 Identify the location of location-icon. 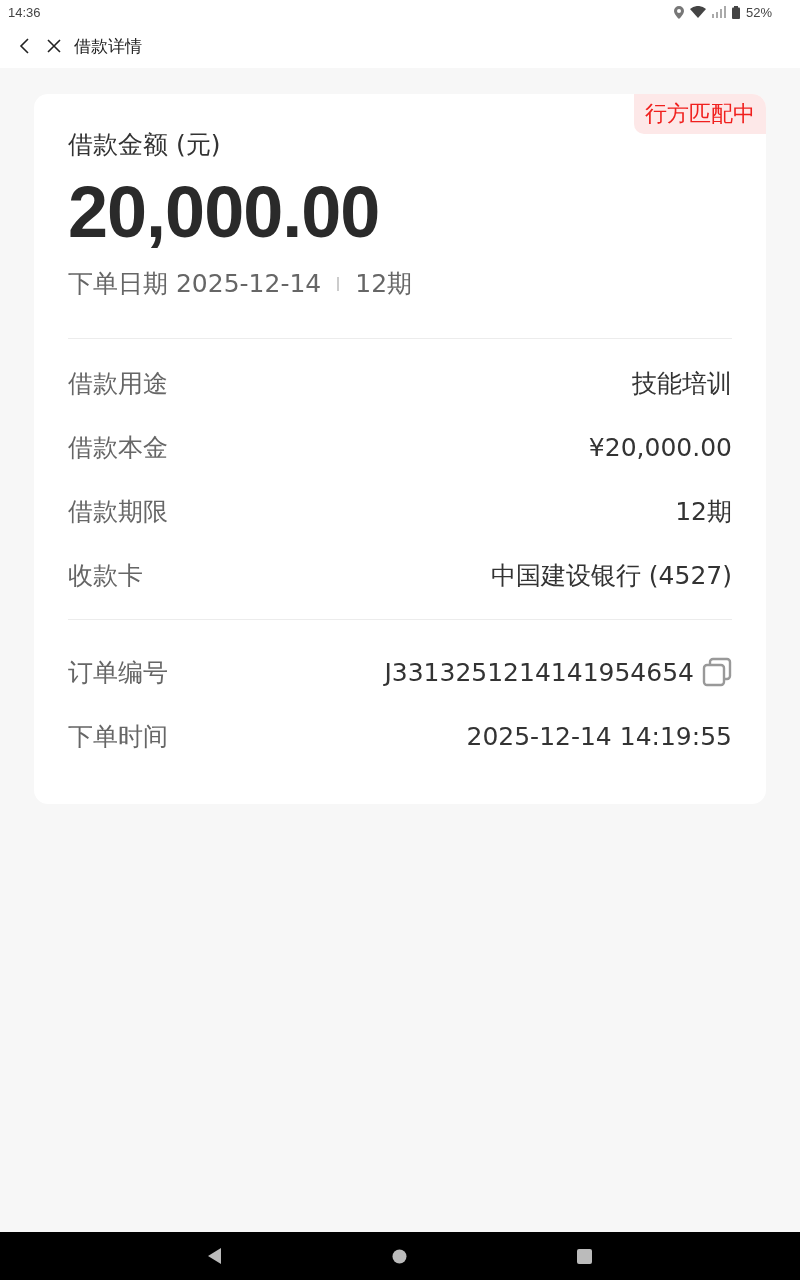
(678, 12).